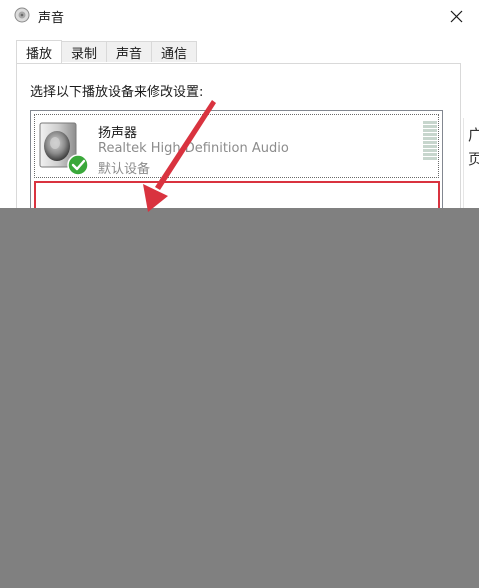  I want to click on device-status: 默认设备, so click(124, 169).